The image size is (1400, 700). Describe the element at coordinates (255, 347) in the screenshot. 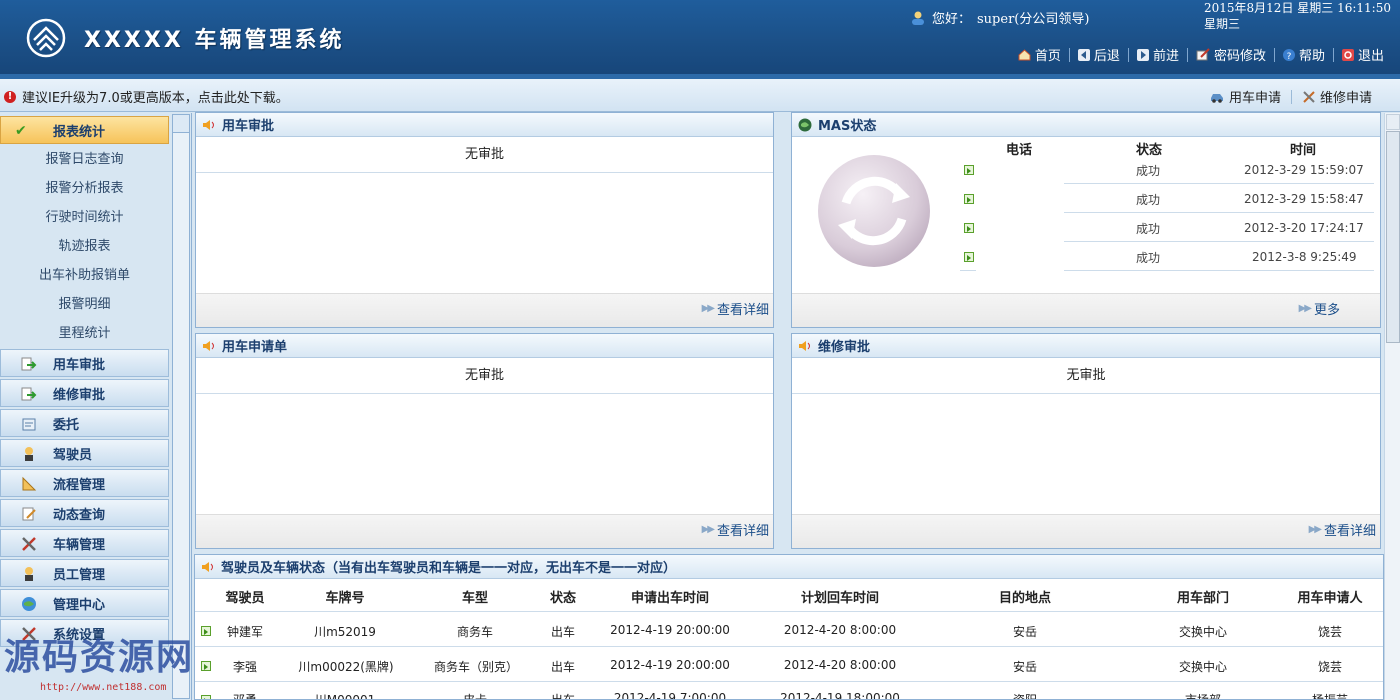

I see `panel-title: 用车申请单` at that location.